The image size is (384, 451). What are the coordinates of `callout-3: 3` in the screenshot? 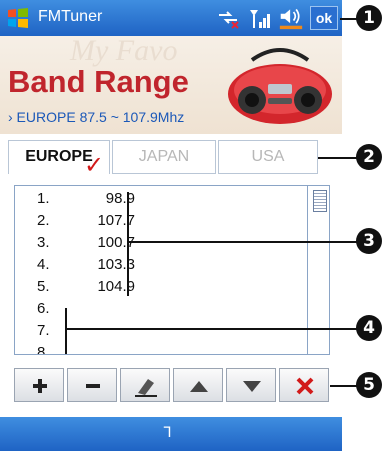 It's located at (369, 241).